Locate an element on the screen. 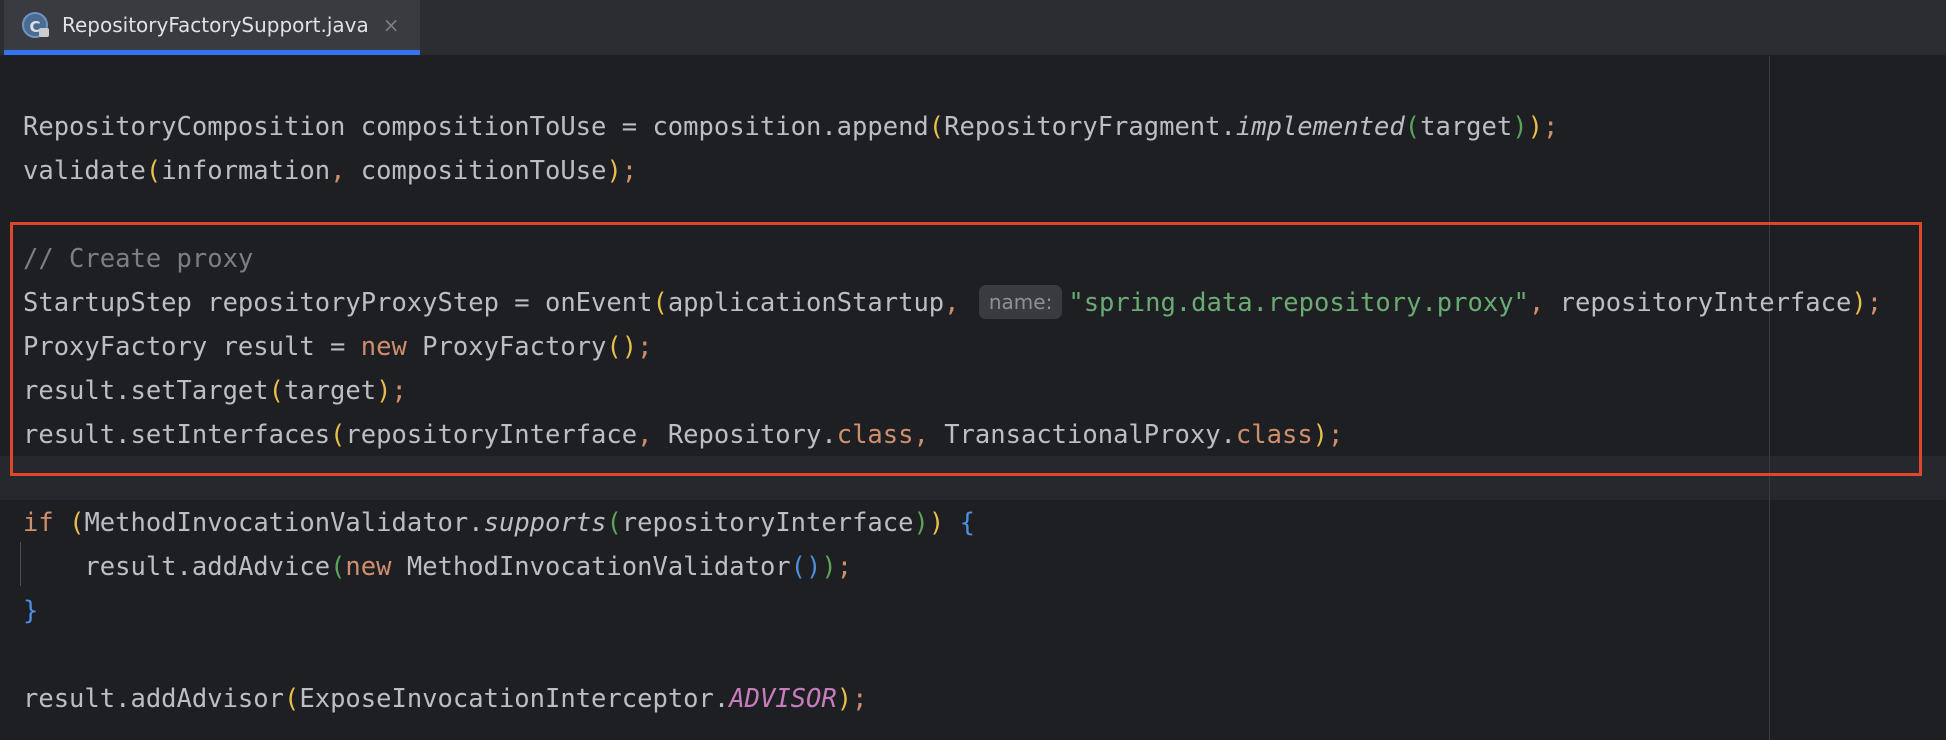 This screenshot has height=740, width=1946. code-token: compositionToUse is located at coordinates (483, 171).